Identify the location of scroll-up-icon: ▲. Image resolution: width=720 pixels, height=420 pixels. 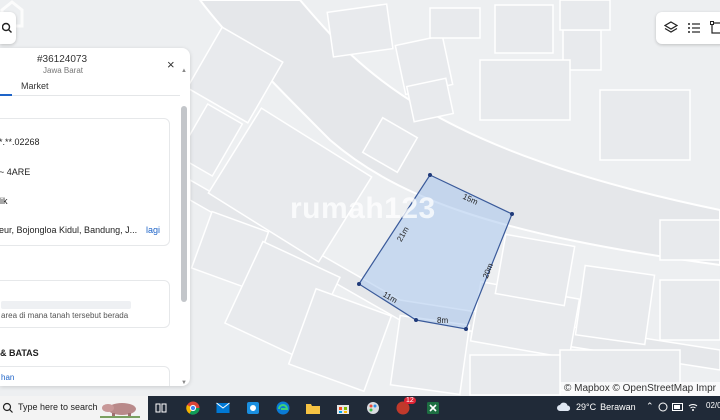
(184, 71).